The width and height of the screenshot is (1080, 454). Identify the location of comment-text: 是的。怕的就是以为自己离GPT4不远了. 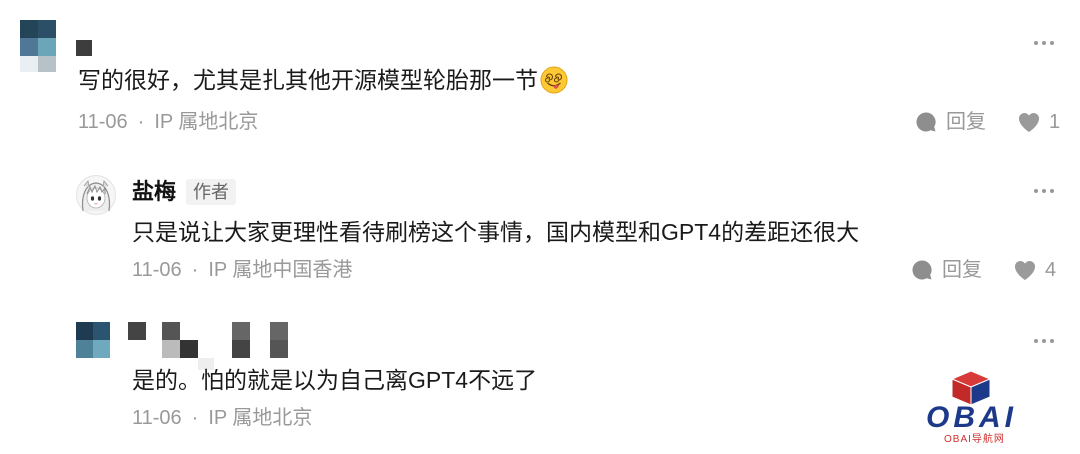
(335, 380).